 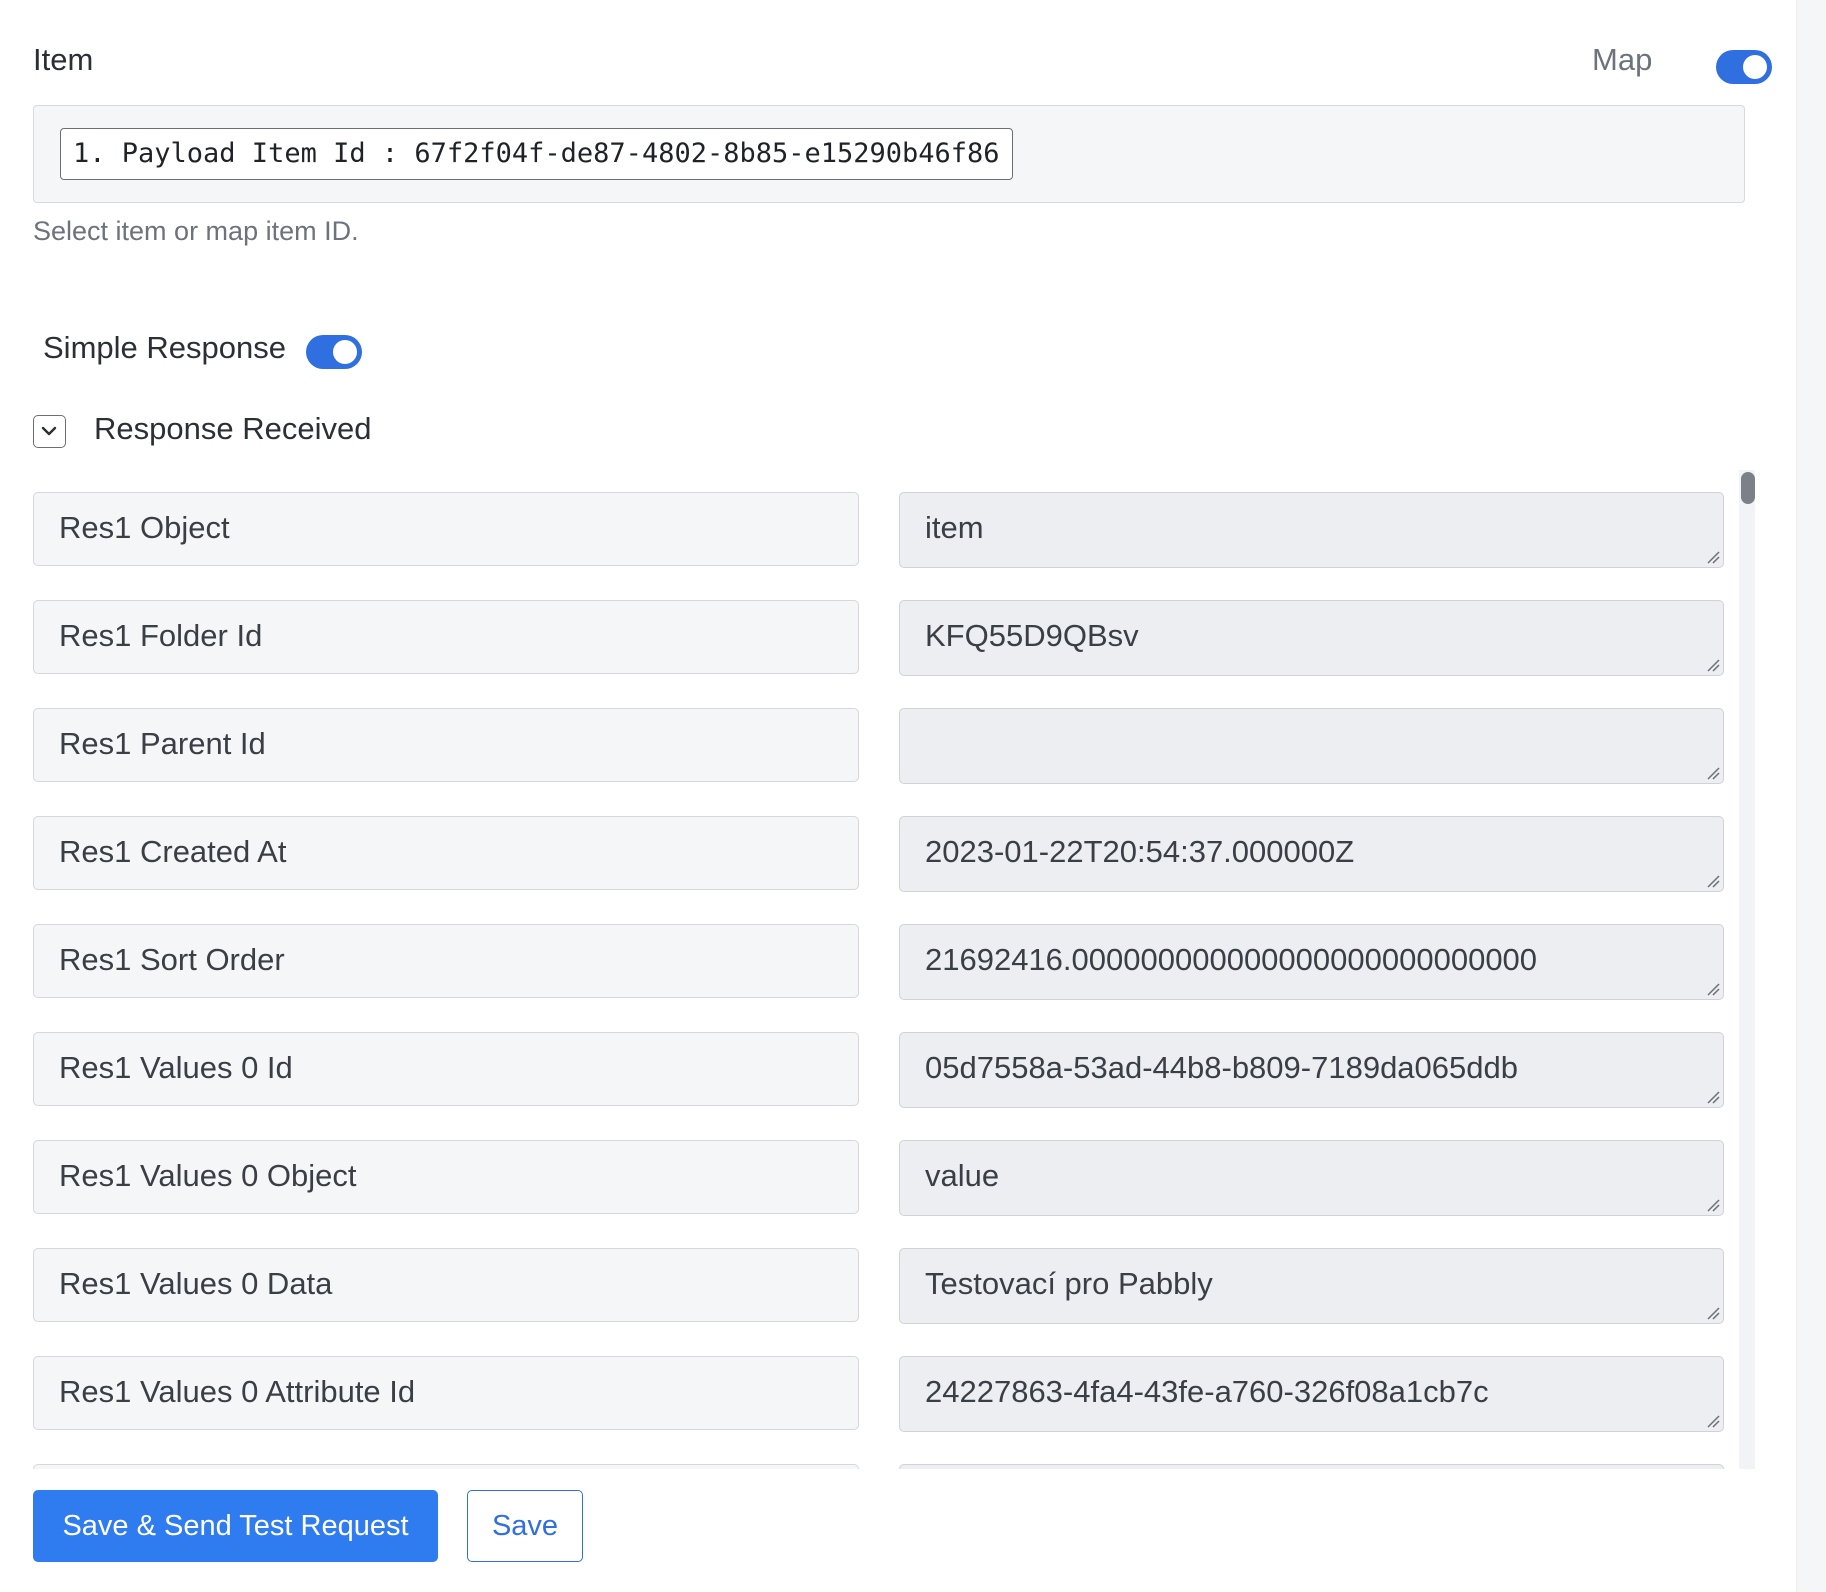 I want to click on right-gutter, so click(x=1811, y=796).